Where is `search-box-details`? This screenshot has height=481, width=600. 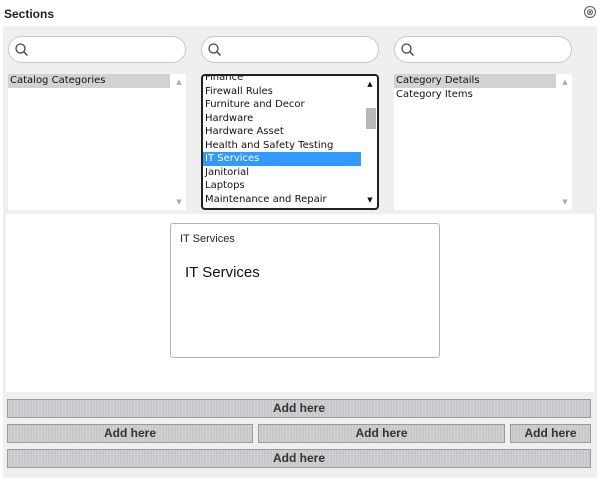
search-box-details is located at coordinates (483, 49).